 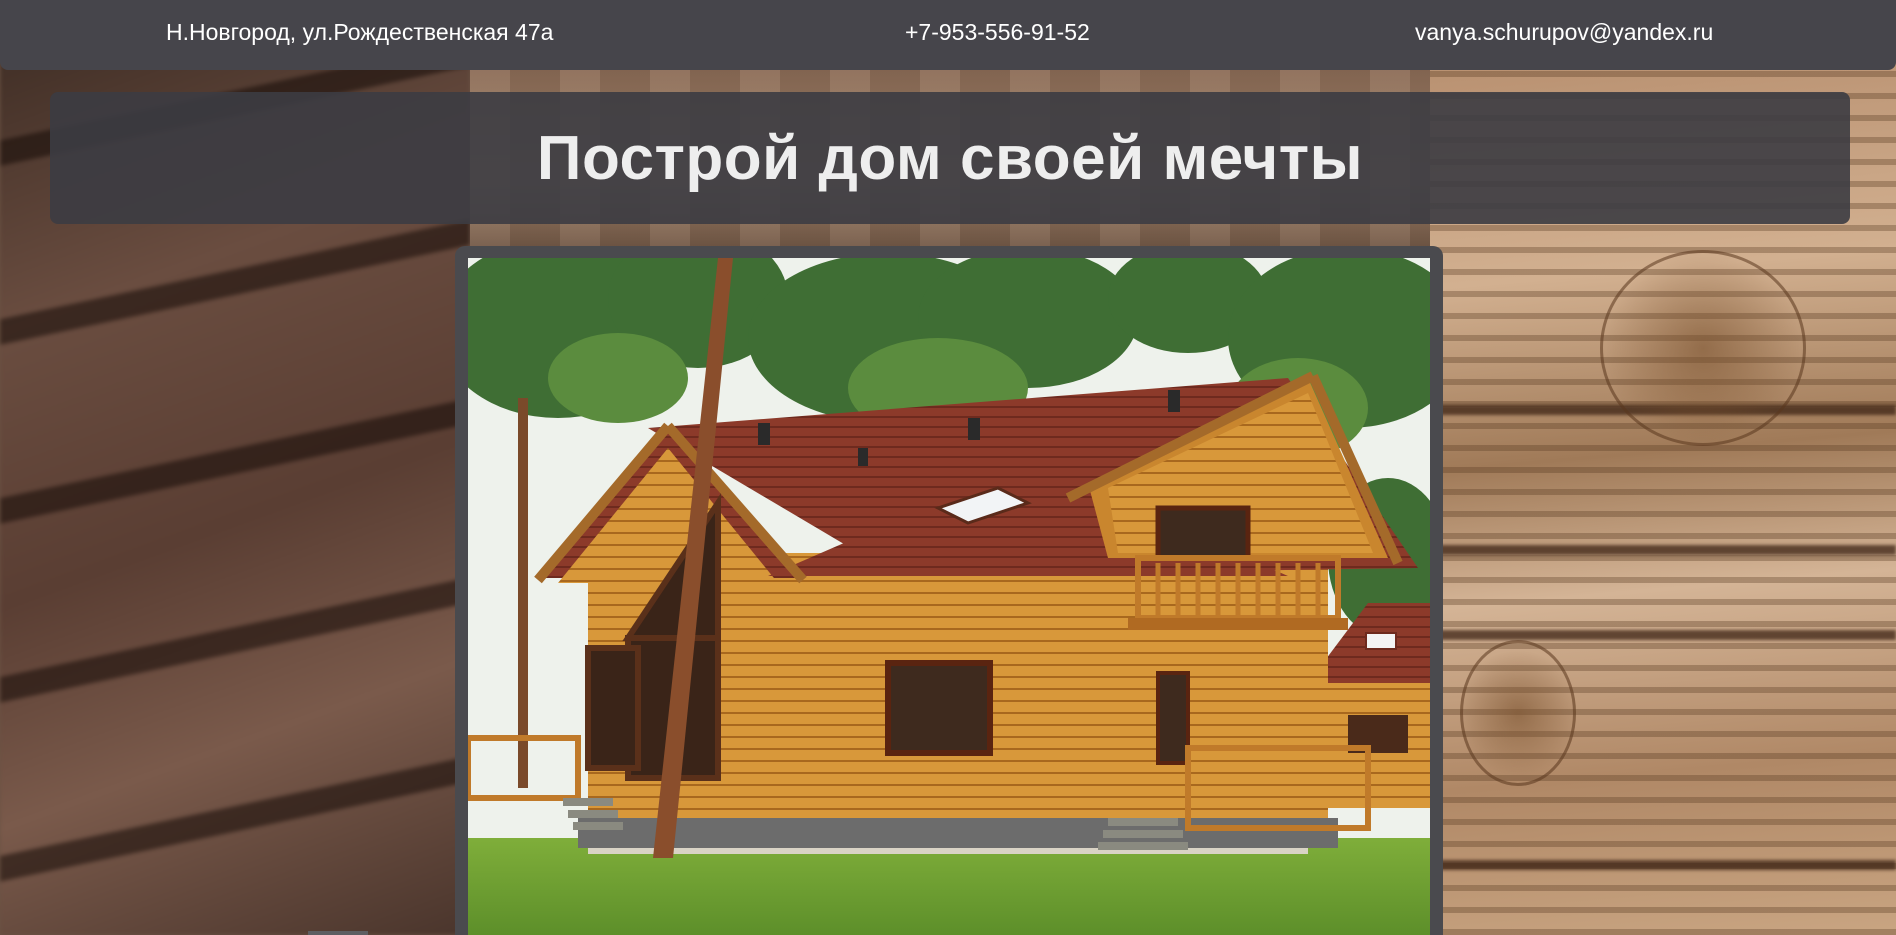 I want to click on email-text: vanya.schurupov@yandex.ru, so click(x=1564, y=32).